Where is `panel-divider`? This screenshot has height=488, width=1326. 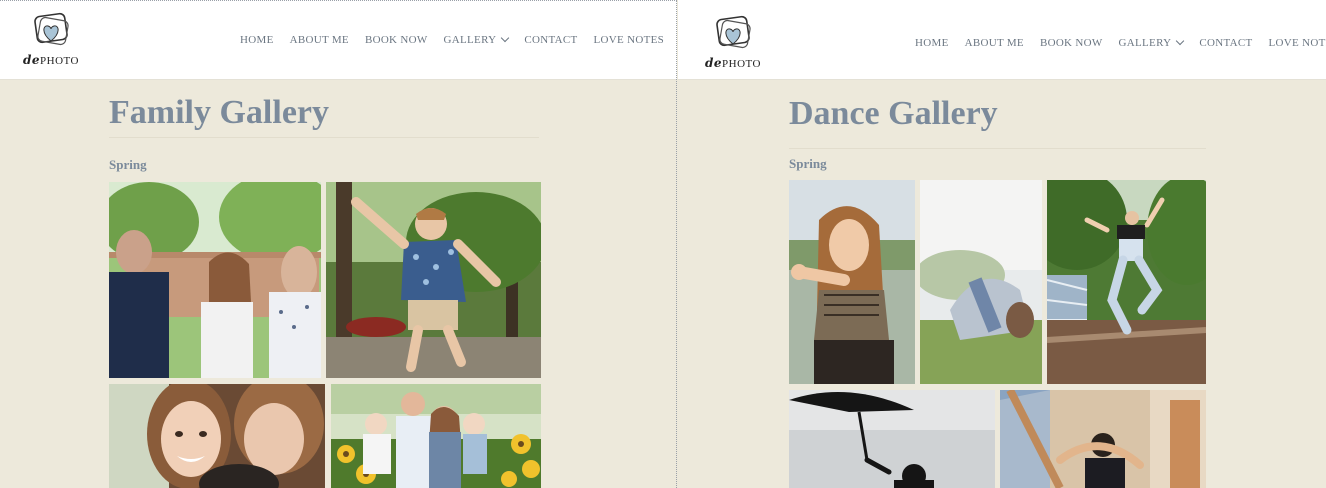 panel-divider is located at coordinates (676, 244).